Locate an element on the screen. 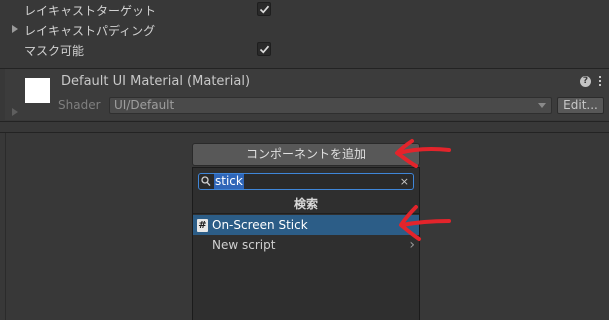 This screenshot has height=320, width=609. maskable-checkbox is located at coordinates (264, 49).